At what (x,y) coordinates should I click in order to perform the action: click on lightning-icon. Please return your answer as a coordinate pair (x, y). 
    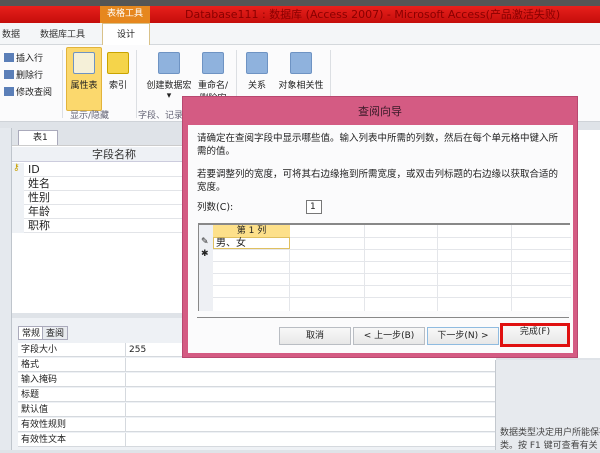
    Looking at the image, I should click on (118, 63).